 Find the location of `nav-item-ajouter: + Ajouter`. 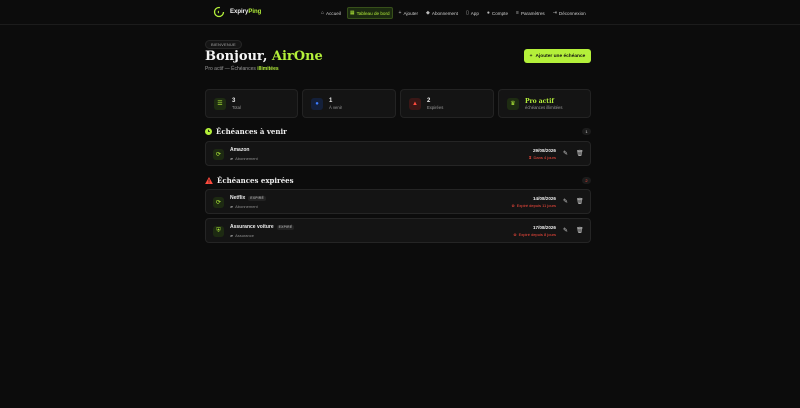

nav-item-ajouter: + Ajouter is located at coordinates (408, 13).